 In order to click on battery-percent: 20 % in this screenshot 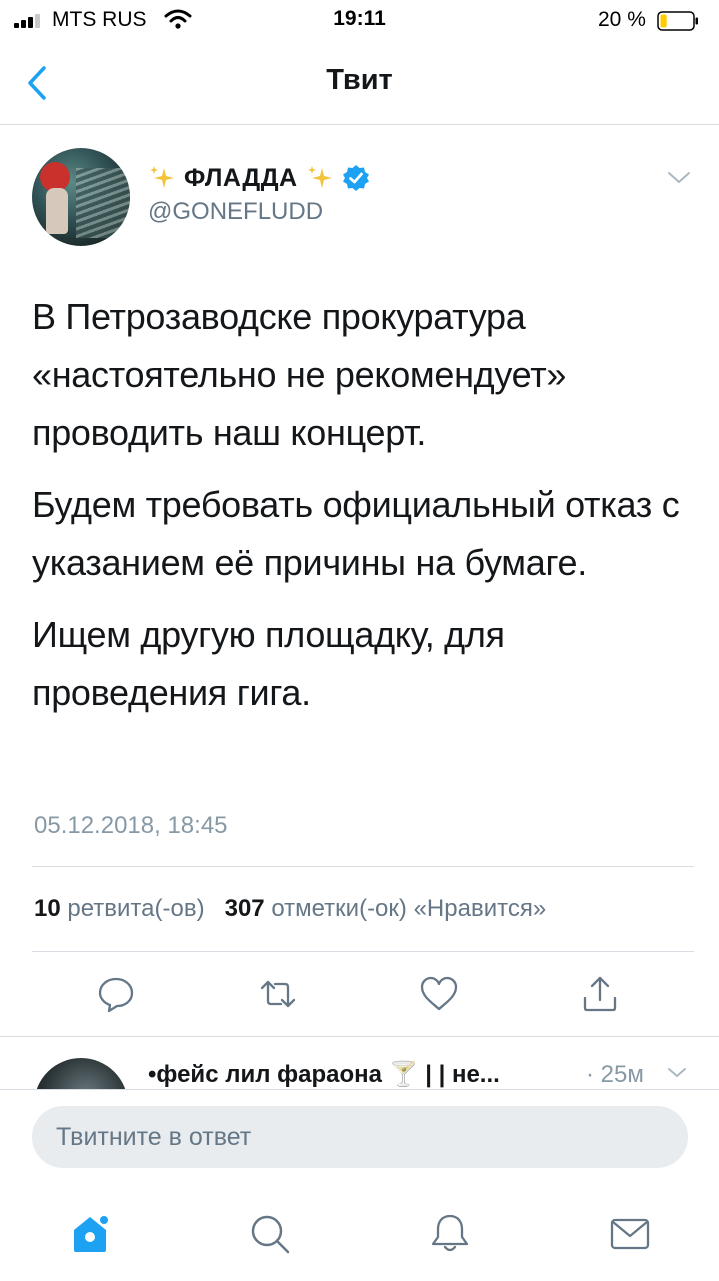, I will do `click(622, 19)`.